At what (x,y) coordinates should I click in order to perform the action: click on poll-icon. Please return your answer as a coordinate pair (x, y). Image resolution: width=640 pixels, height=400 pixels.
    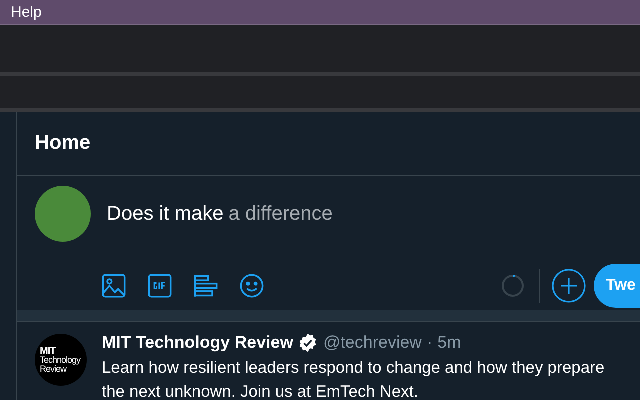
    Looking at the image, I should click on (206, 286).